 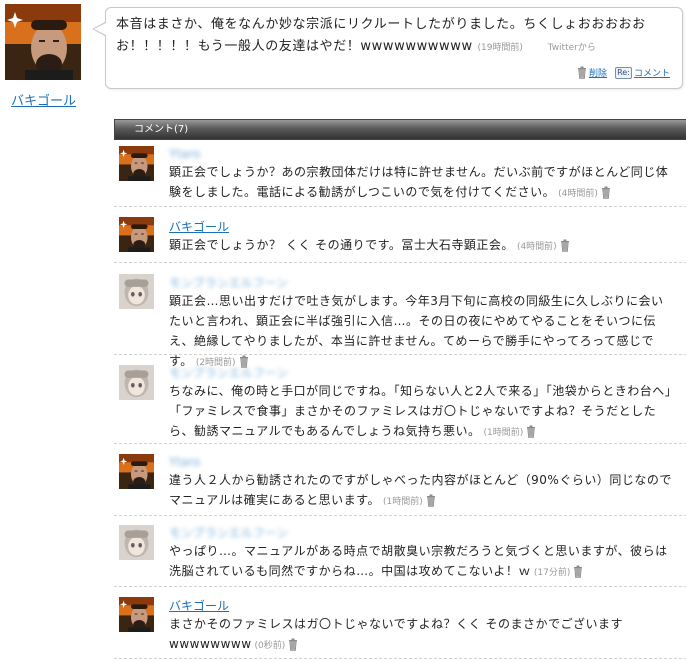 I want to click on post-actions: 削除 Re: コメント, so click(x=623, y=72).